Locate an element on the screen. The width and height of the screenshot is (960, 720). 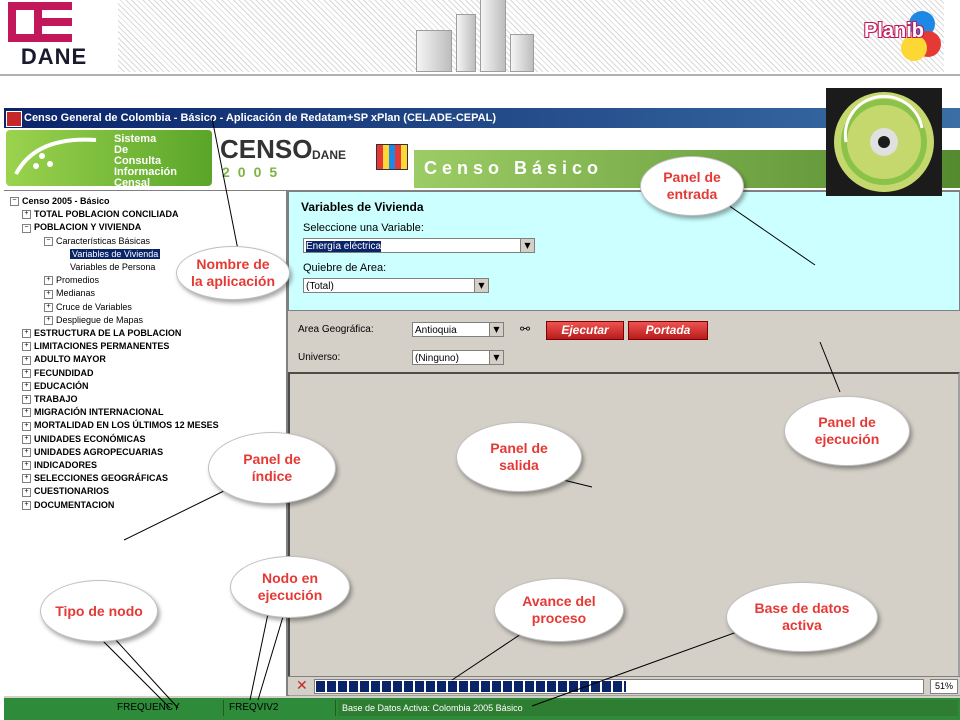
banner-sistema: Sistema De Consulta Información Censal is located at coordinates (109, 159).